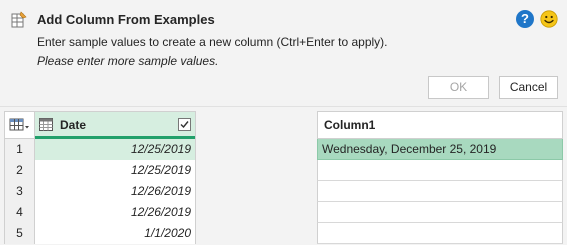 The width and height of the screenshot is (567, 245). What do you see at coordinates (115, 233) in the screenshot?
I see `date-cell: 1/1/2020` at bounding box center [115, 233].